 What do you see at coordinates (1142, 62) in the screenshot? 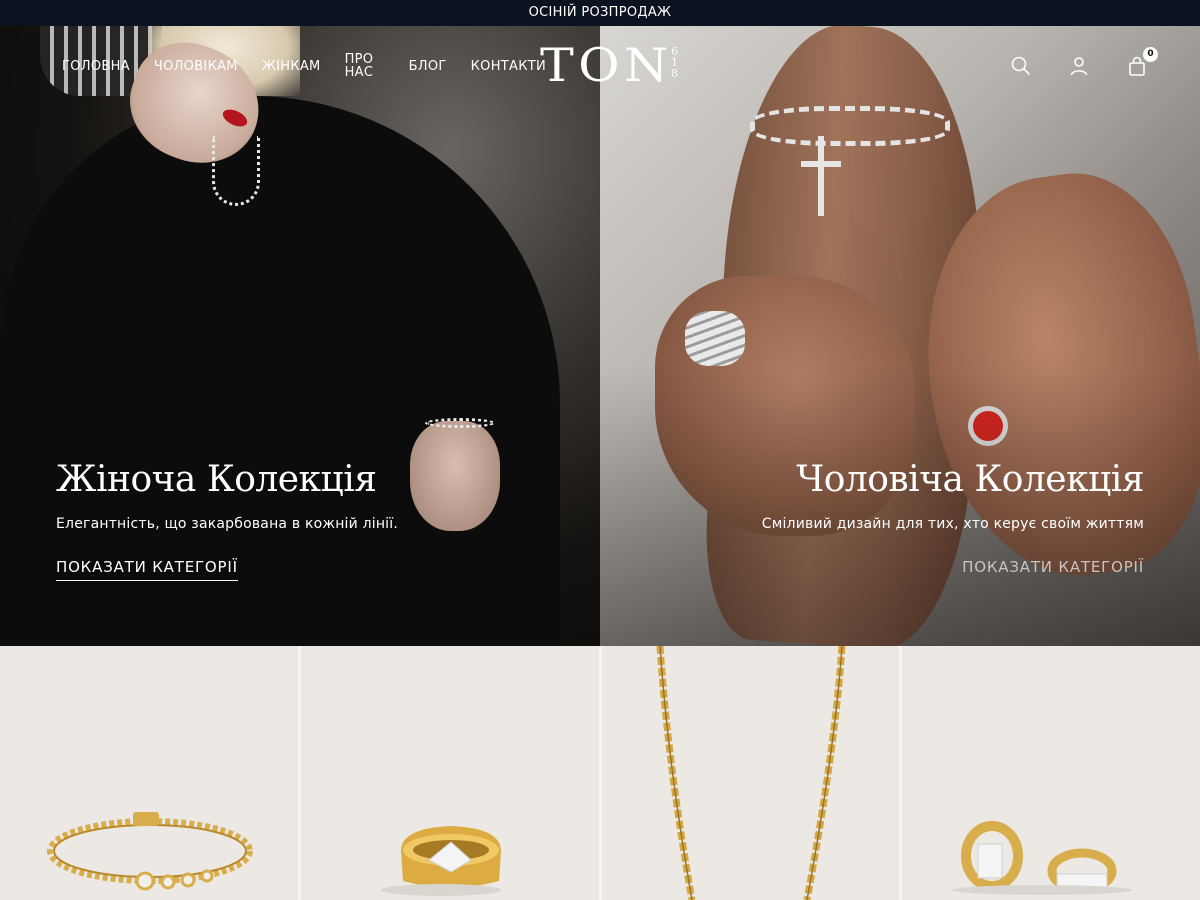
I see `bag-icon: 0` at bounding box center [1142, 62].